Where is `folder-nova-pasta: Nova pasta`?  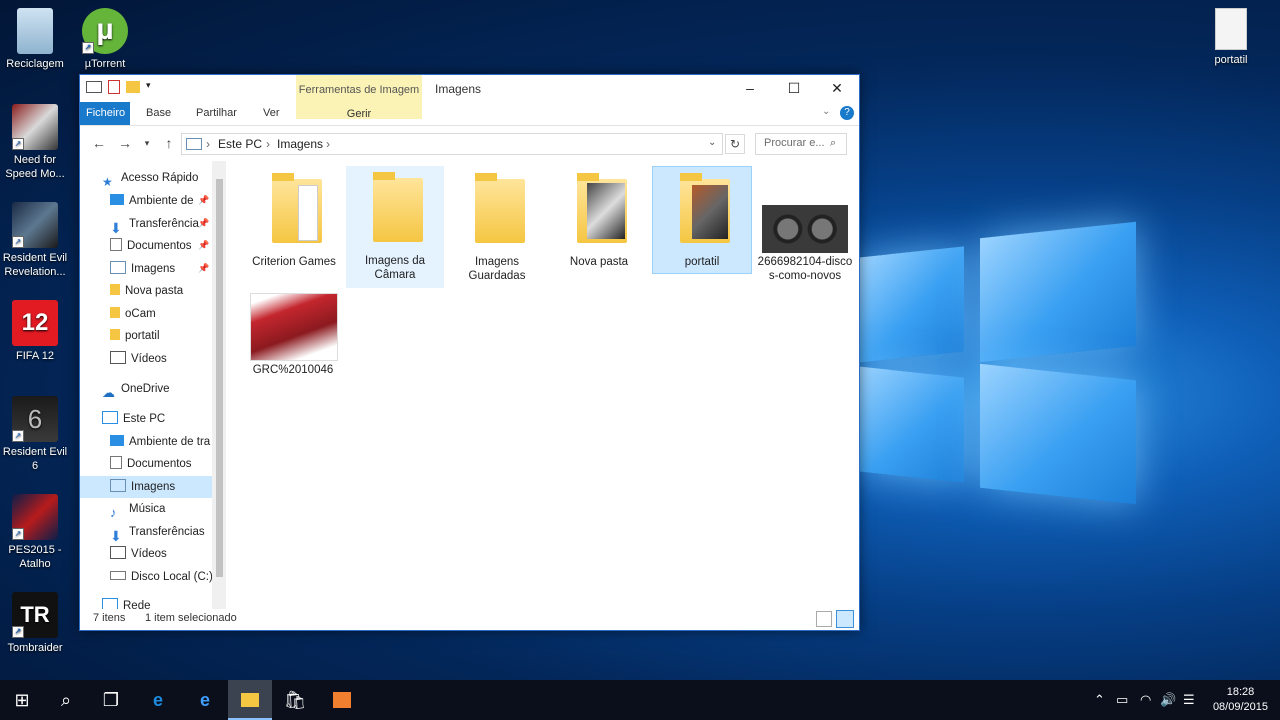
folder-nova-pasta: Nova pasta is located at coordinates (599, 227).